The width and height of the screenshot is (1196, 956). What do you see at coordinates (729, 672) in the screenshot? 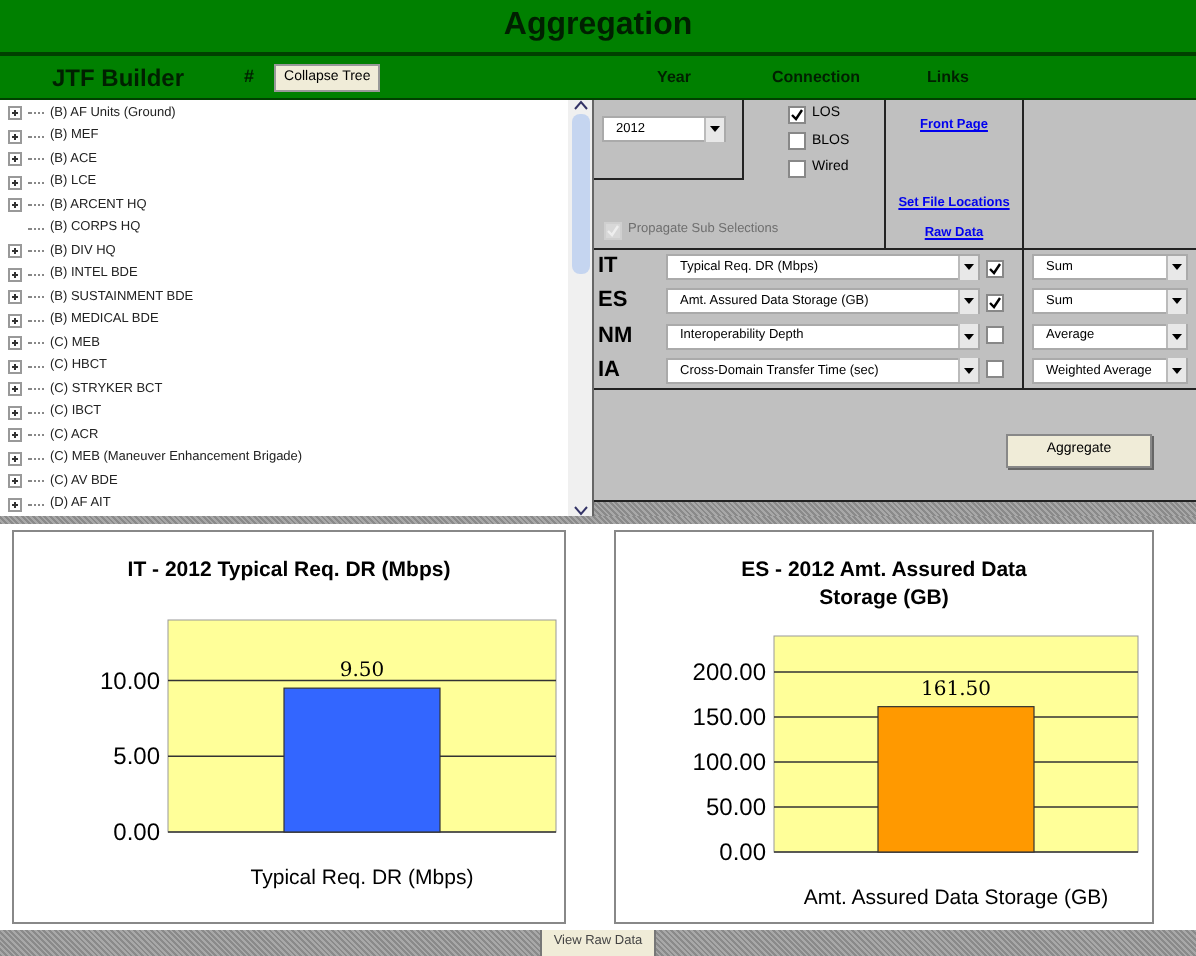
I see `axis-tick-label: 200.00` at bounding box center [729, 672].